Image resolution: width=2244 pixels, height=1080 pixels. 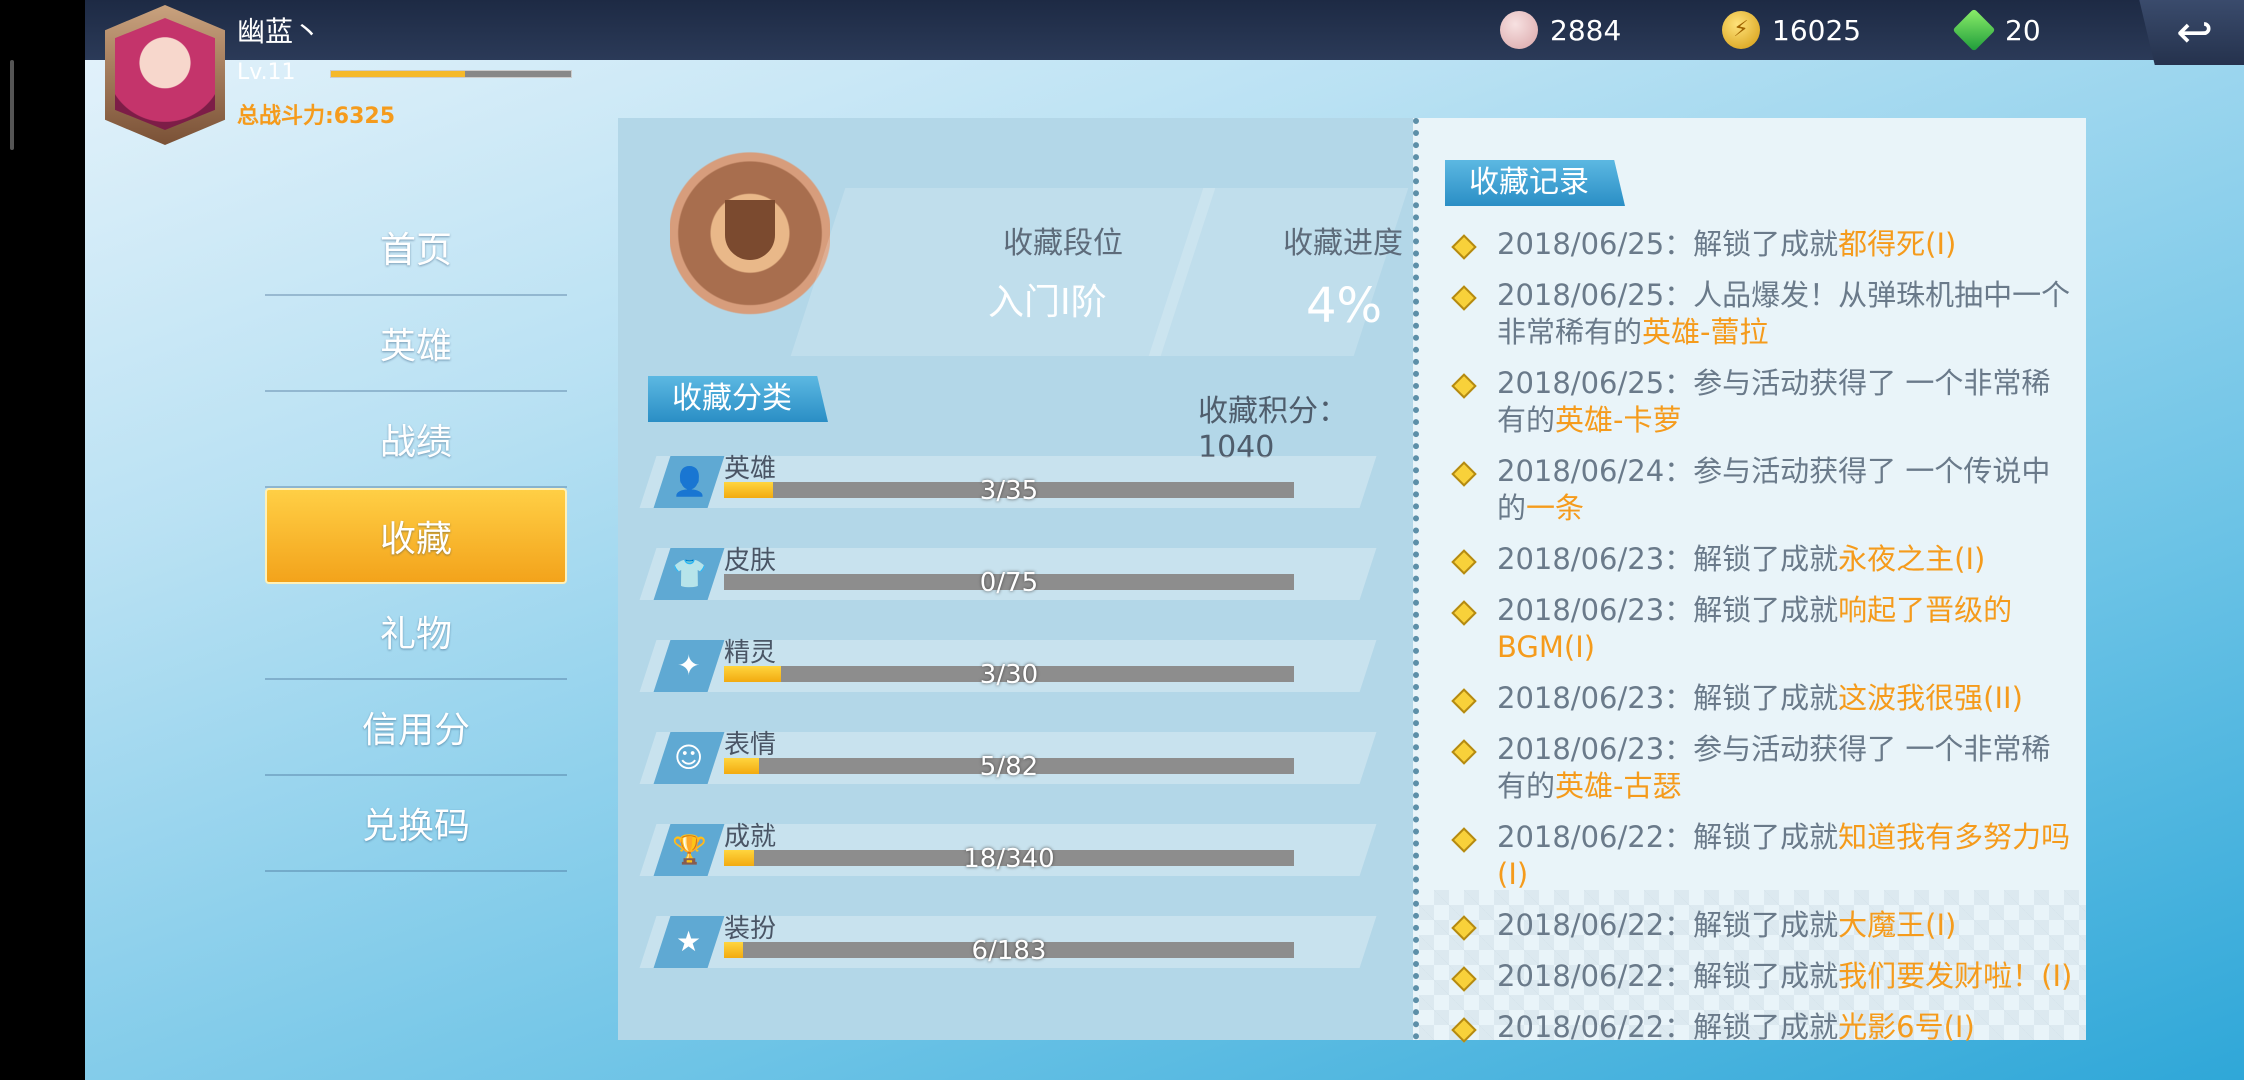 I want to click on nav-item-2: 战绩, so click(x=416, y=440).